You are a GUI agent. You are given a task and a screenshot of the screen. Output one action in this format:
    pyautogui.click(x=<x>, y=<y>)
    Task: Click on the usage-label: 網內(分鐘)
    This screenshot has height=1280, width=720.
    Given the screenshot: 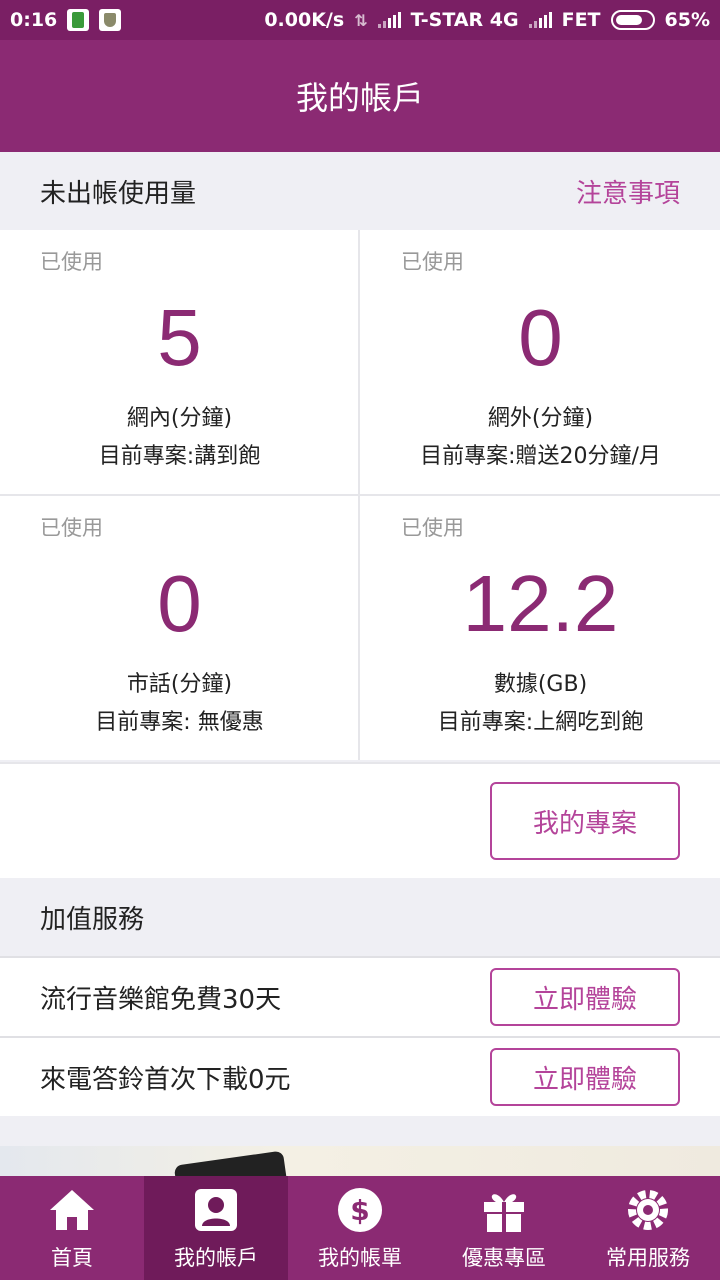 What is the action you would take?
    pyautogui.click(x=179, y=418)
    